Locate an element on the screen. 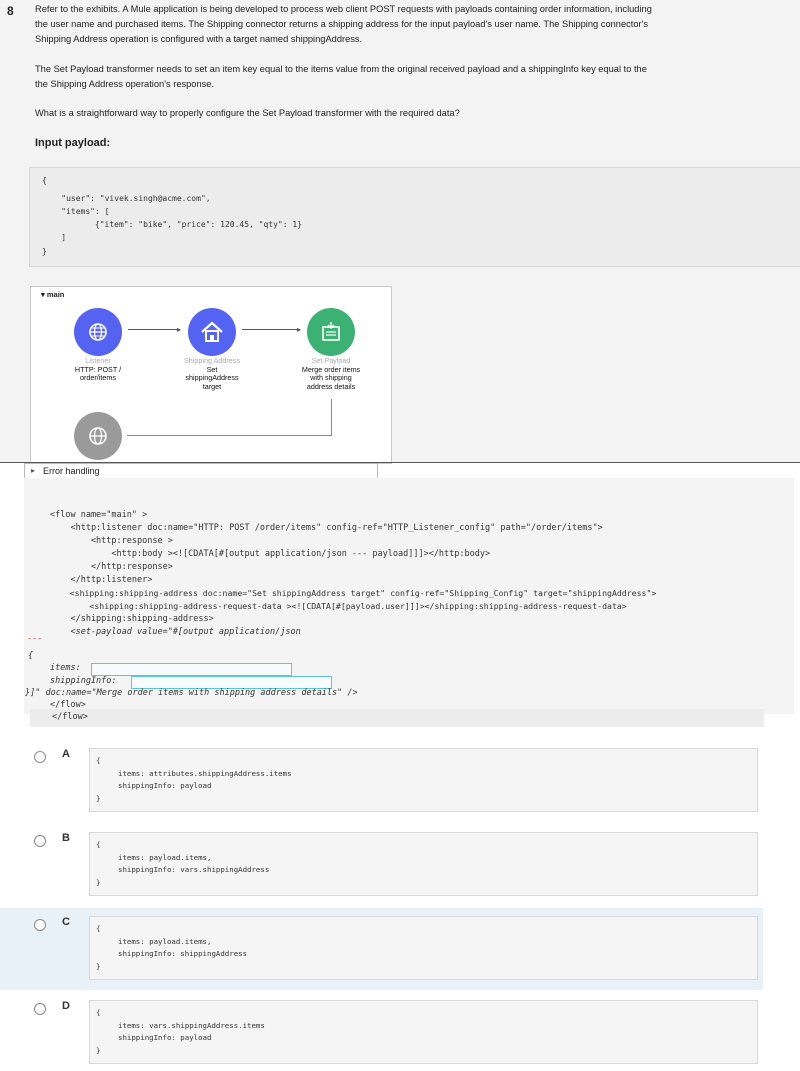 The width and height of the screenshot is (800, 1071). listener-label: Listener HTTP: POST / order/items is located at coordinates (98, 369).